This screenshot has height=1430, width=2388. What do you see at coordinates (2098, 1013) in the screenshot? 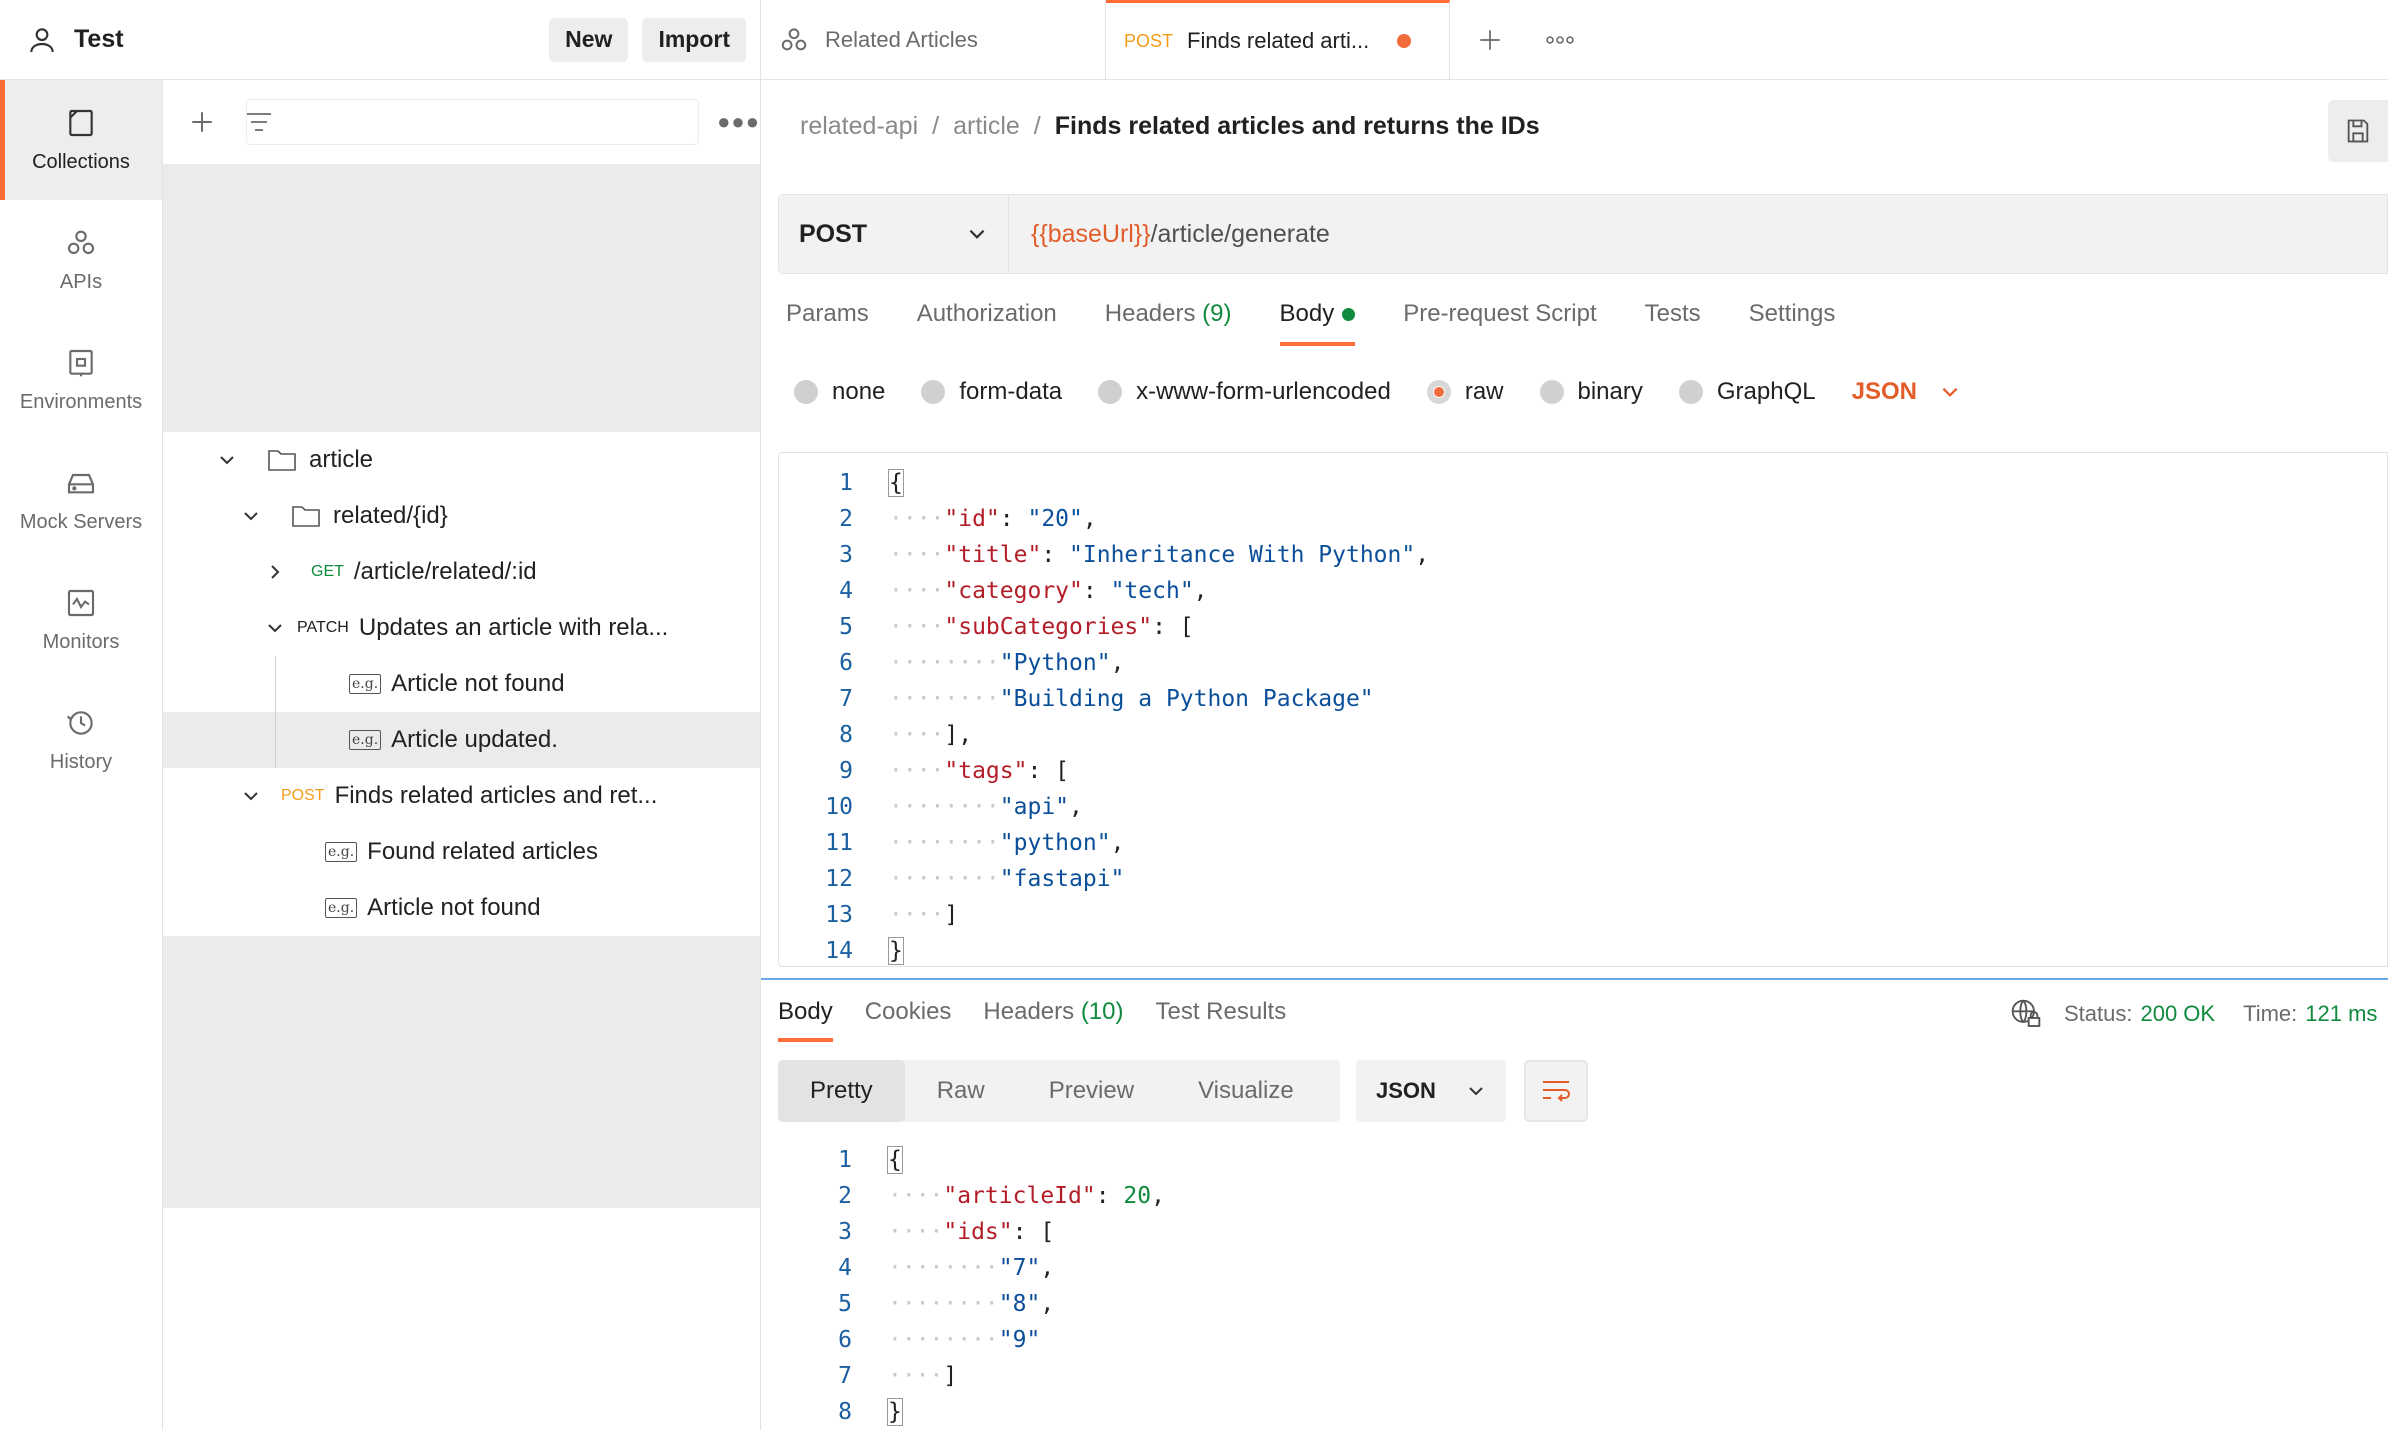
I see `status-label: Status:` at bounding box center [2098, 1013].